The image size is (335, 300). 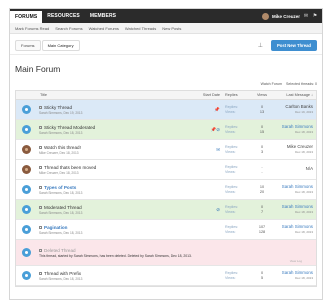 I want to click on watched-forums-link: Watched Forums, so click(x=104, y=28).